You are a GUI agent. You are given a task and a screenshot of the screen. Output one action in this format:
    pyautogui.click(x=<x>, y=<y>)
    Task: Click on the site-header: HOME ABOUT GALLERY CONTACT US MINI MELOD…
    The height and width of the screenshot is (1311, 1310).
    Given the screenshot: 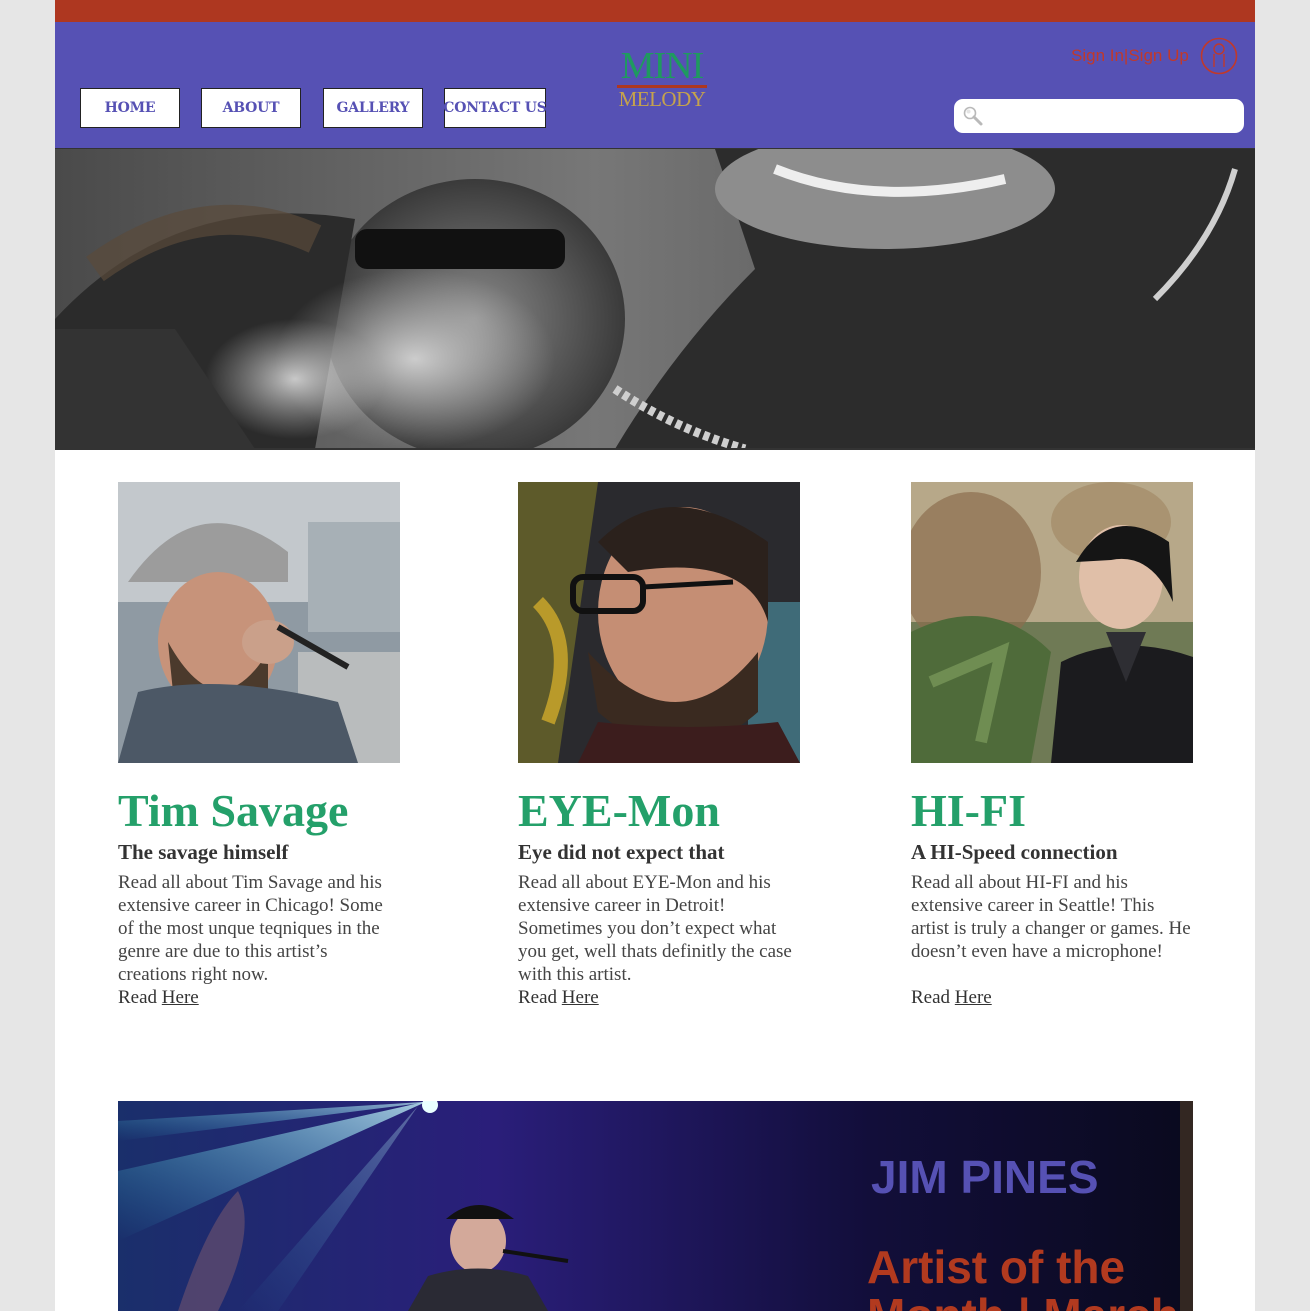 What is the action you would take?
    pyautogui.click(x=655, y=85)
    